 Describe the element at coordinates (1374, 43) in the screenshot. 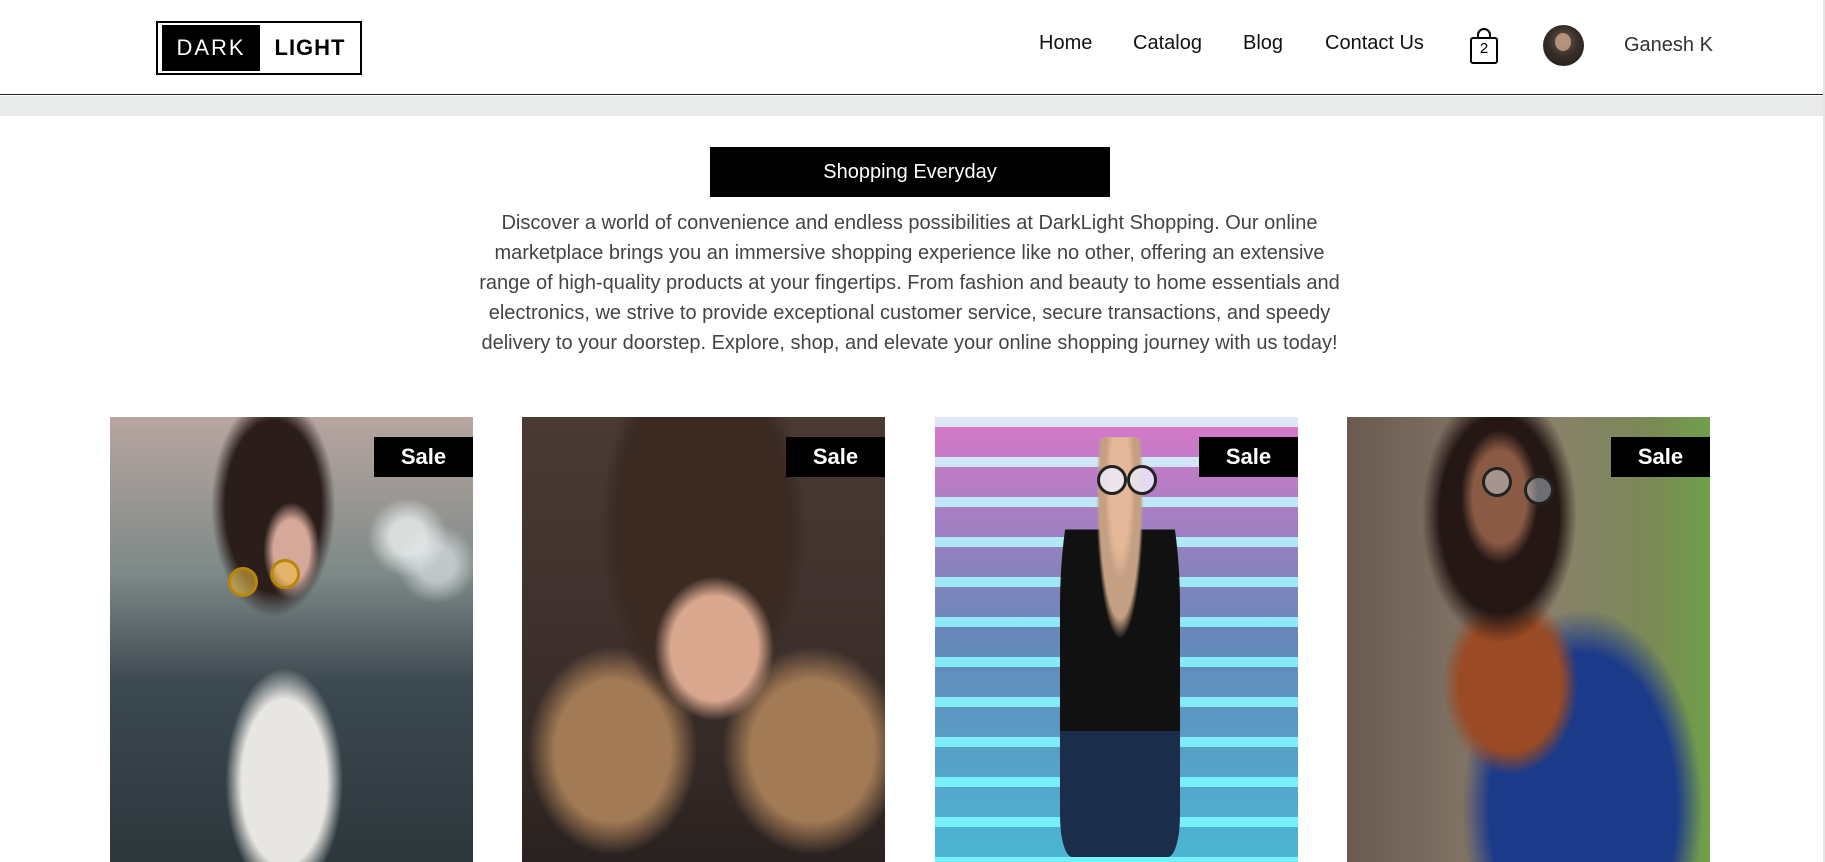

I see `nav-contact-us: Contact Us` at that location.